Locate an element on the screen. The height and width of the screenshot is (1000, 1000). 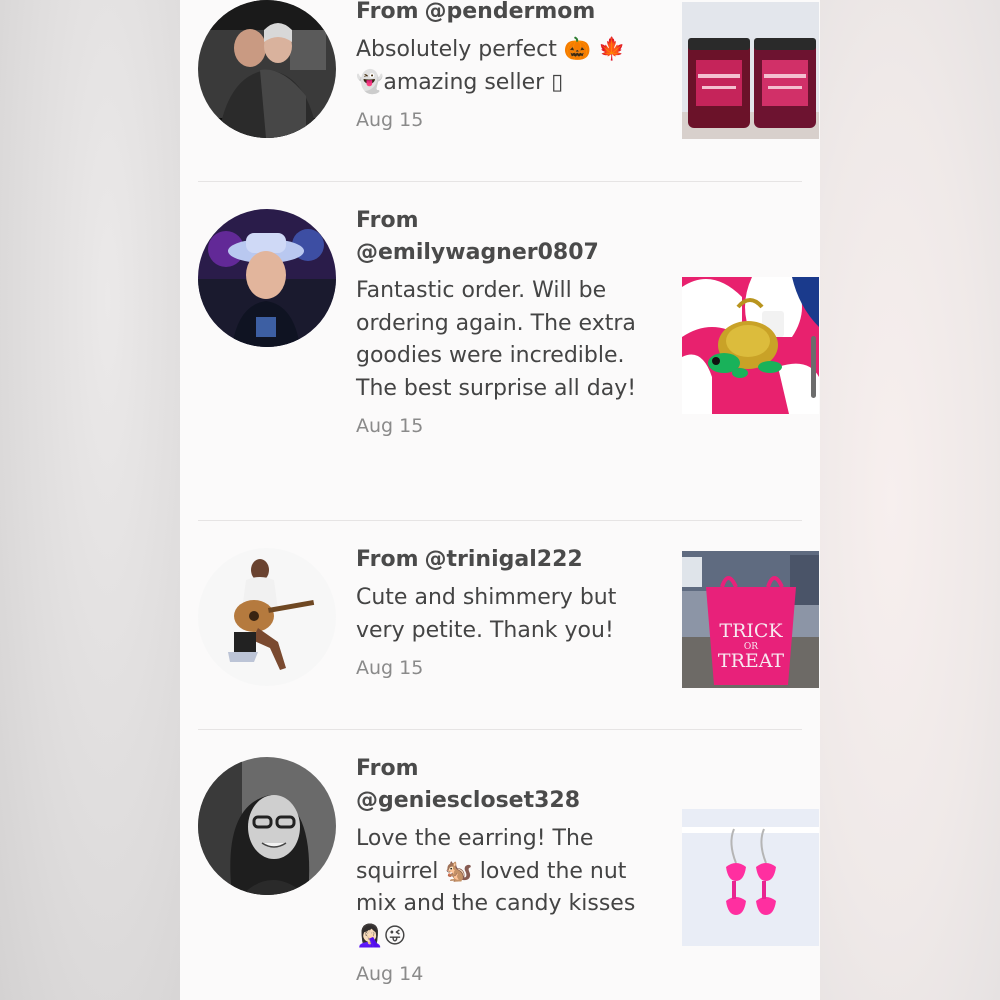
avatar-photo-guitar is located at coordinates (267, 617).